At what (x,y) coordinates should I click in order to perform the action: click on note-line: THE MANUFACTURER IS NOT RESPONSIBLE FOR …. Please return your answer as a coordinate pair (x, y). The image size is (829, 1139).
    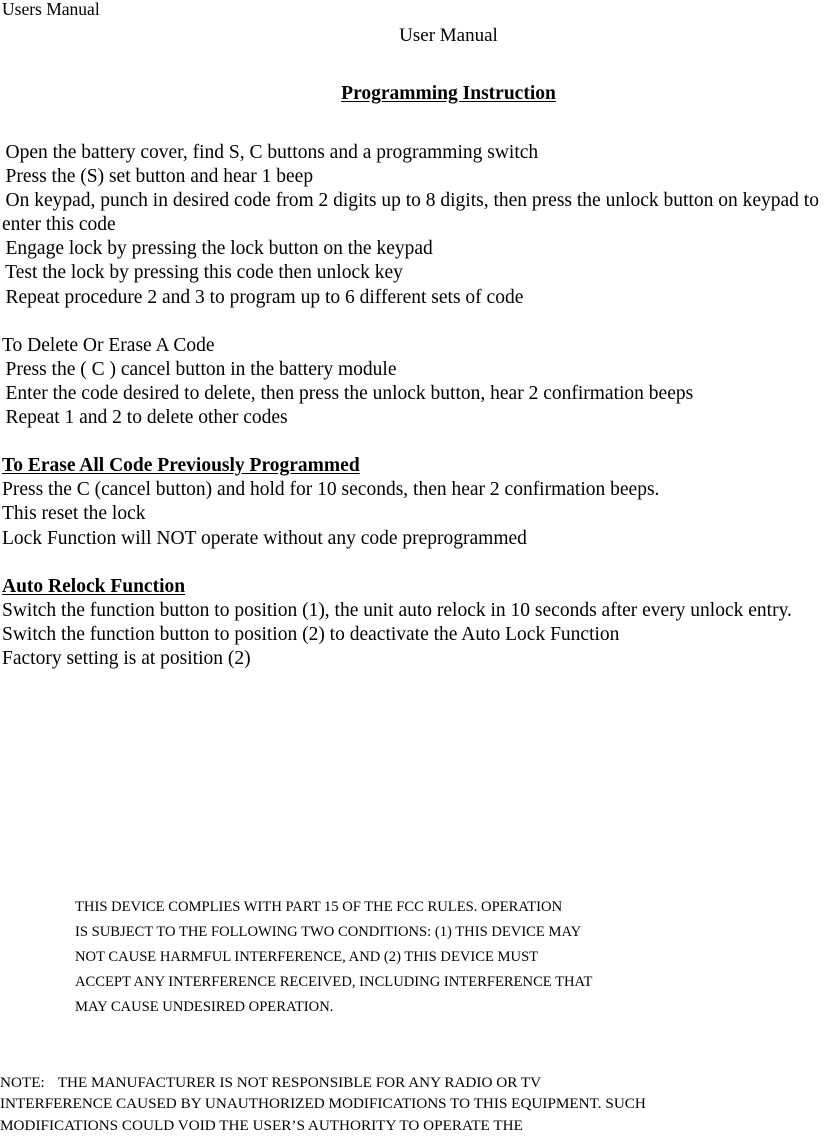
    Looking at the image, I should click on (299, 1082).